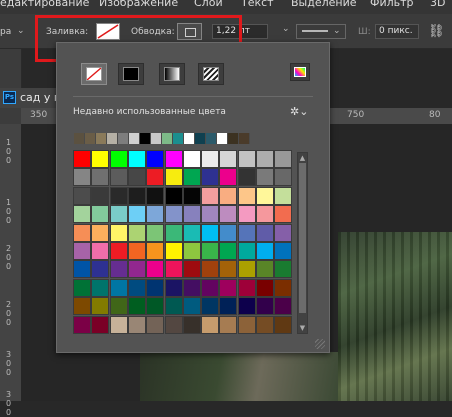  I want to click on menu-type: Текст, so click(257, 4).